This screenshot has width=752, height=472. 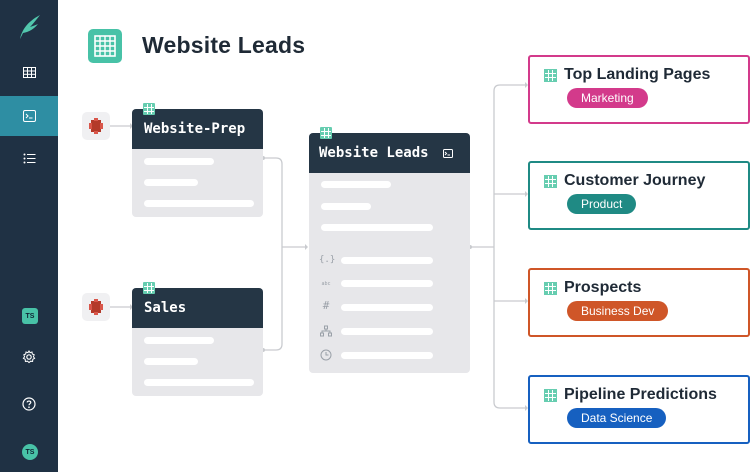 I want to click on destination-title: Prospects, so click(x=603, y=287).